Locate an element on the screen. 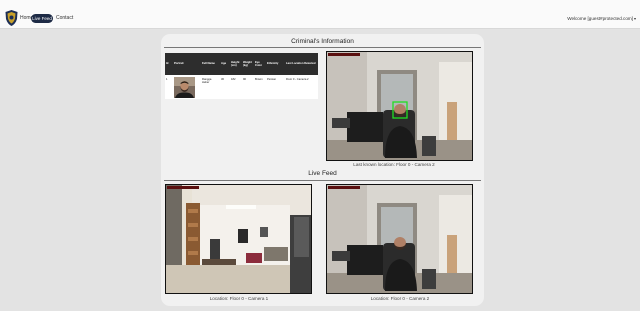  column-header: Portrait is located at coordinates (187, 64).